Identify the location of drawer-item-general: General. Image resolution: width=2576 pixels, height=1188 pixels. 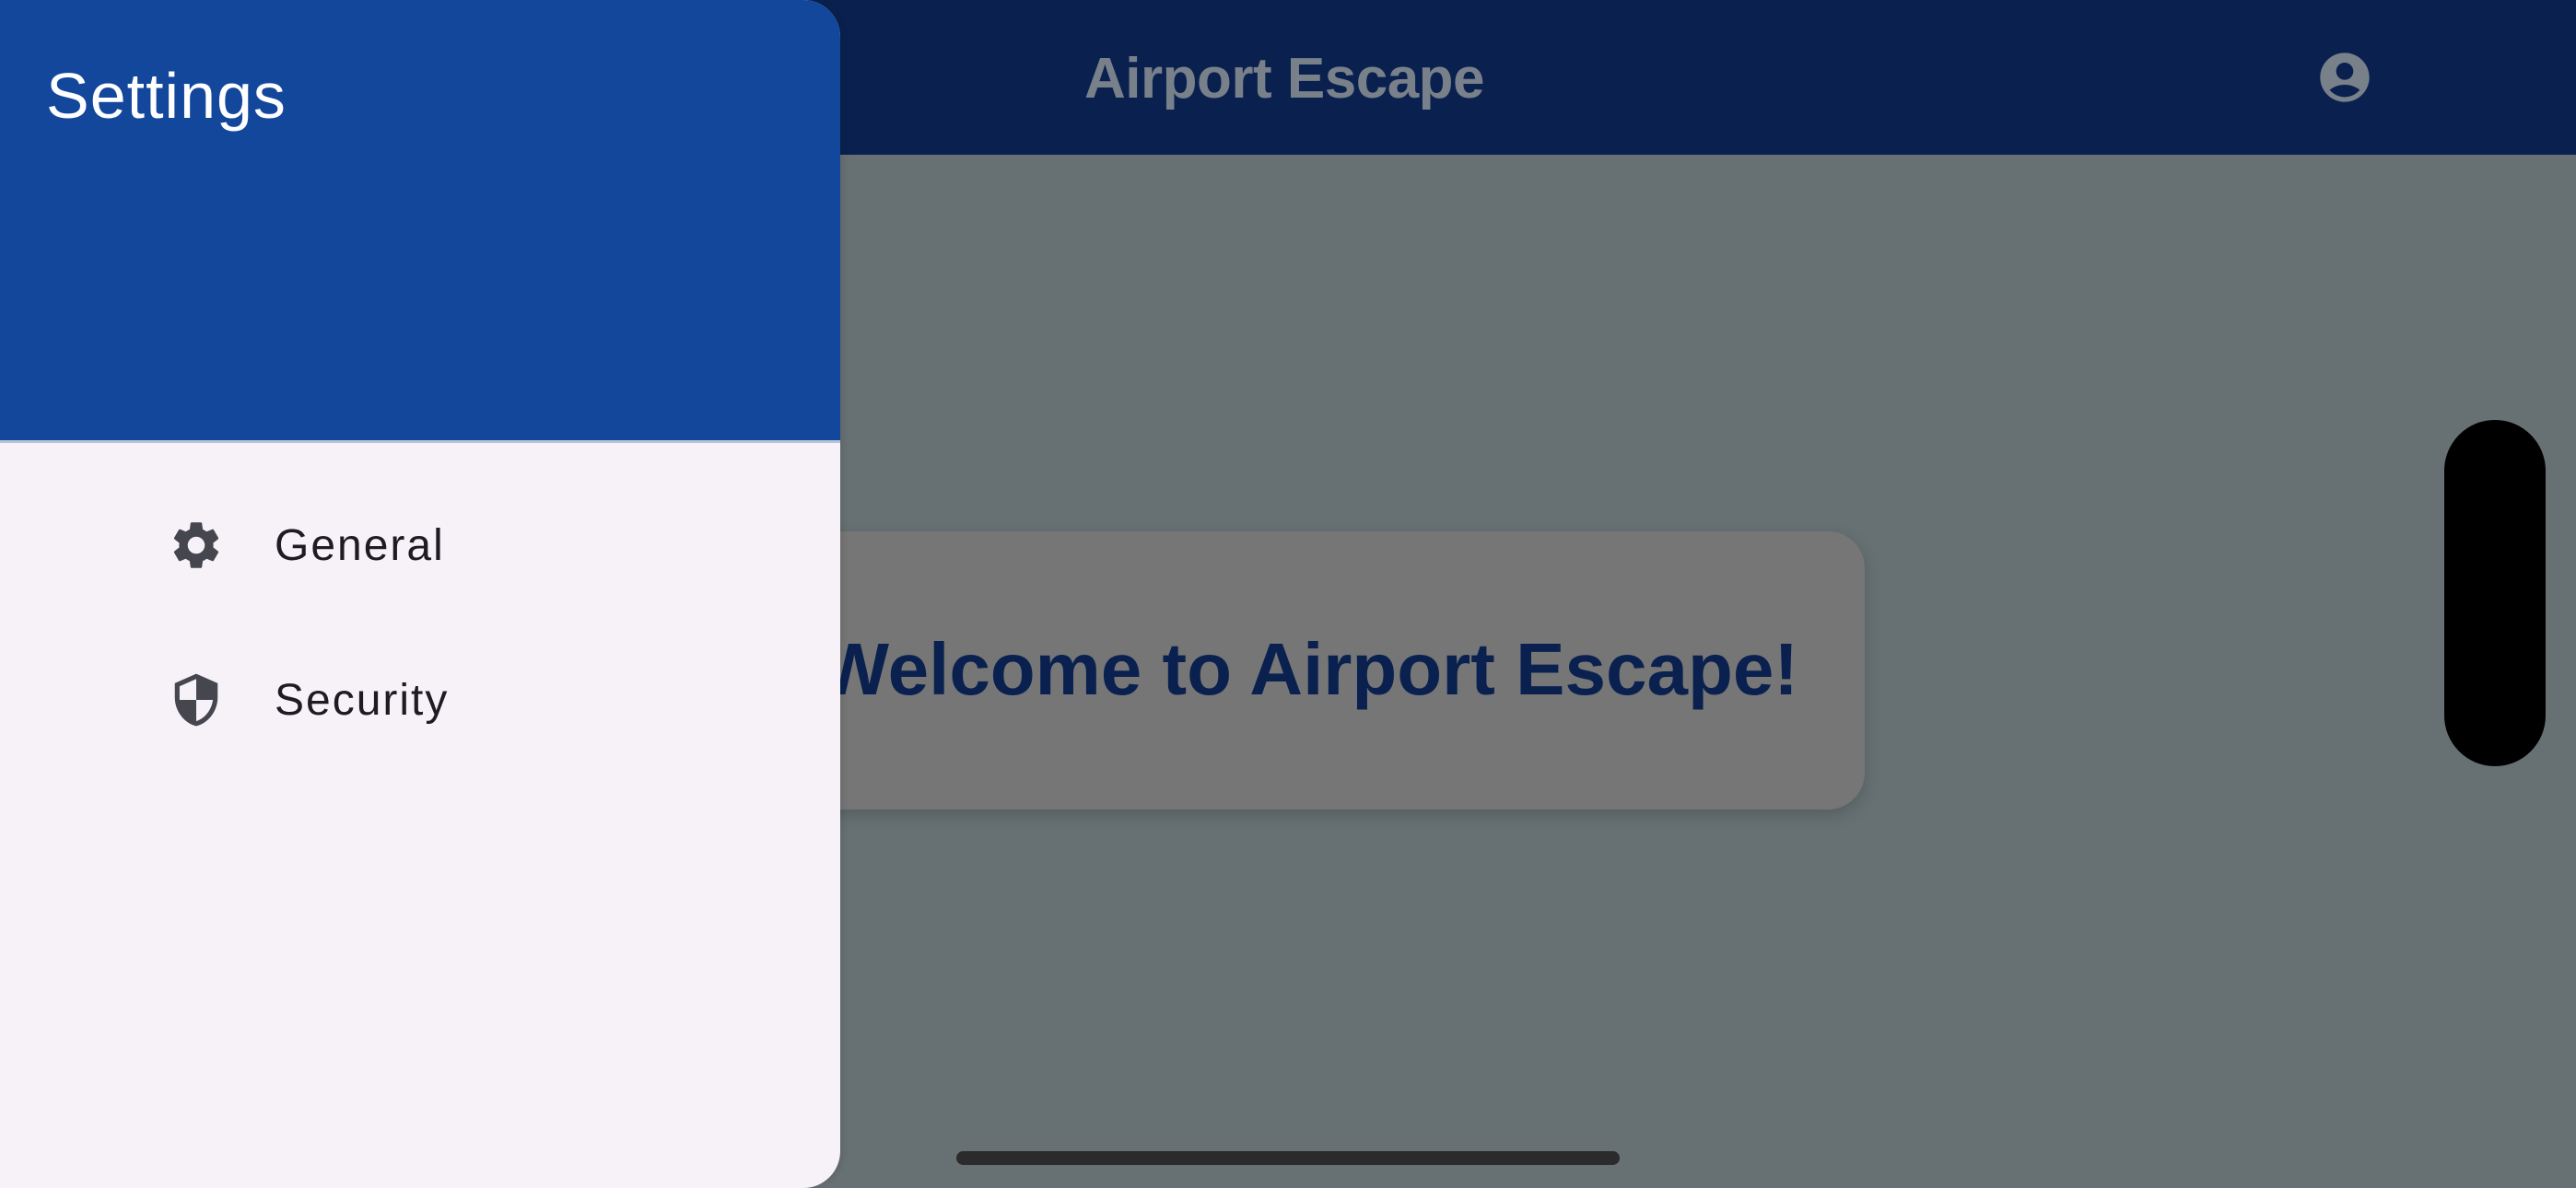
(420, 545).